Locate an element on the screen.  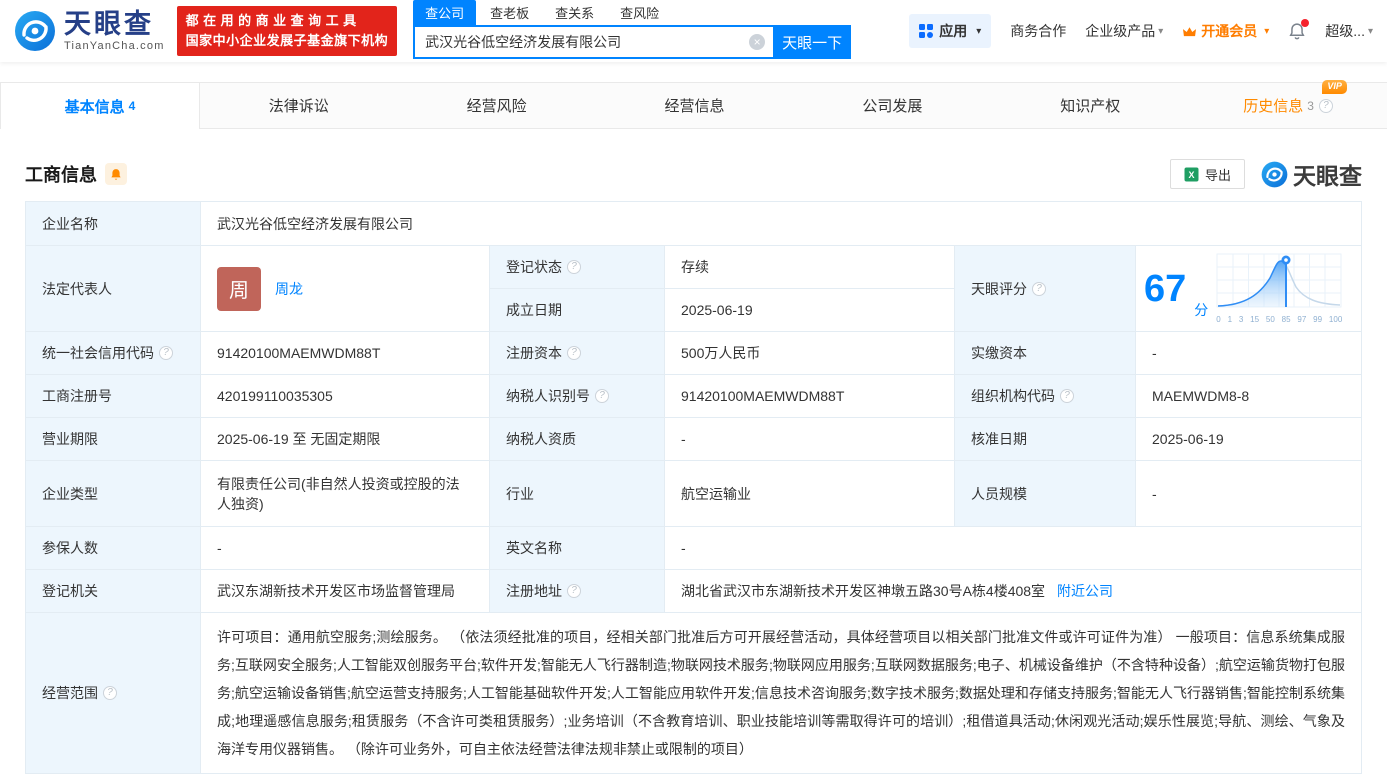
field-label: 实缴资本 is located at coordinates (1045, 353).